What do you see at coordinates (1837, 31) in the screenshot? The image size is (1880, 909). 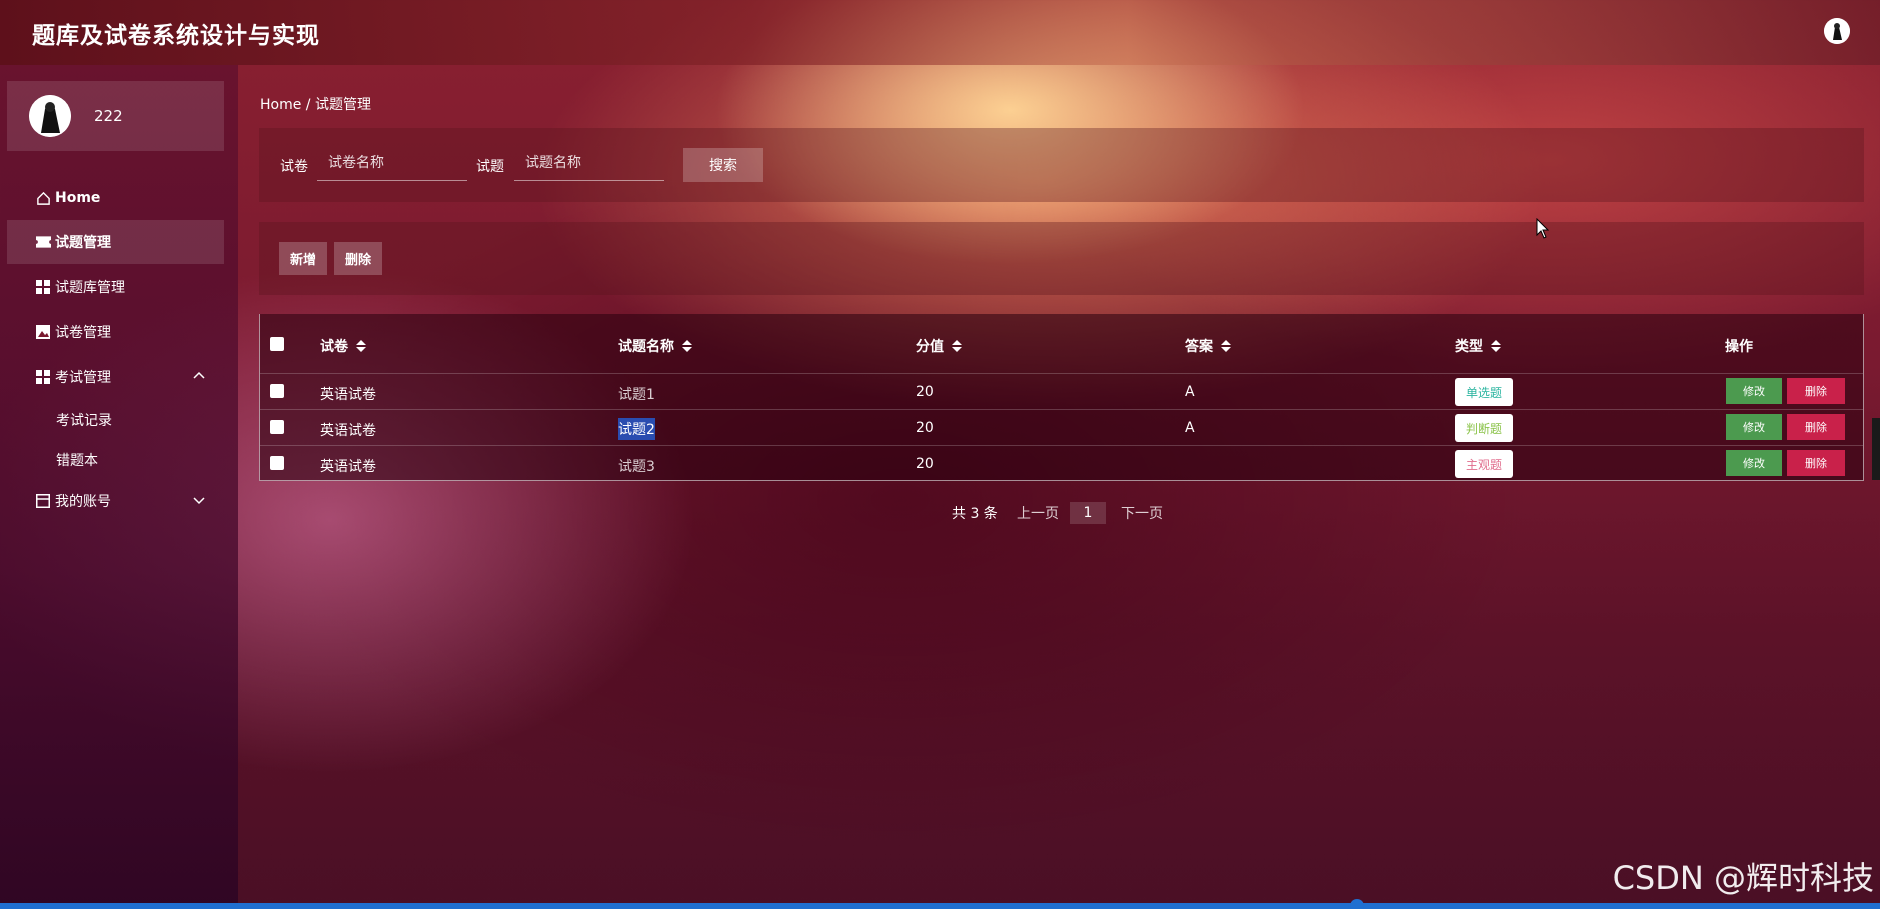 I see `header-avatar` at bounding box center [1837, 31].